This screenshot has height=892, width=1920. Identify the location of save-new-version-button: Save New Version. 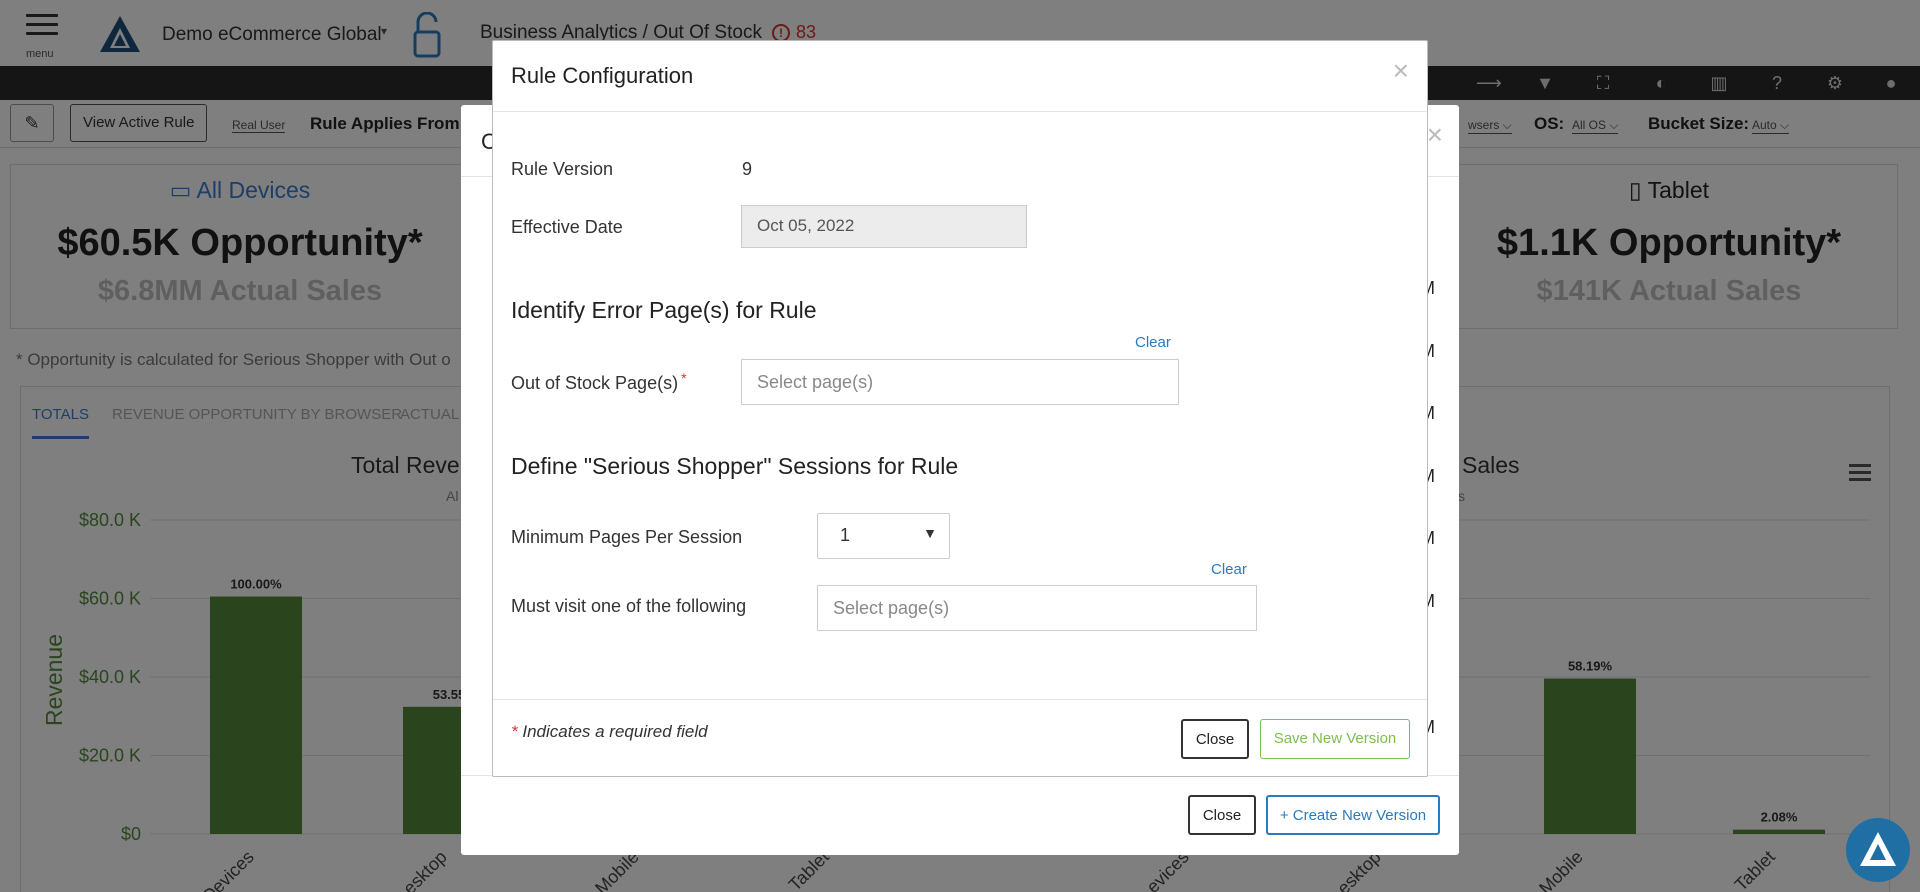
(1335, 739).